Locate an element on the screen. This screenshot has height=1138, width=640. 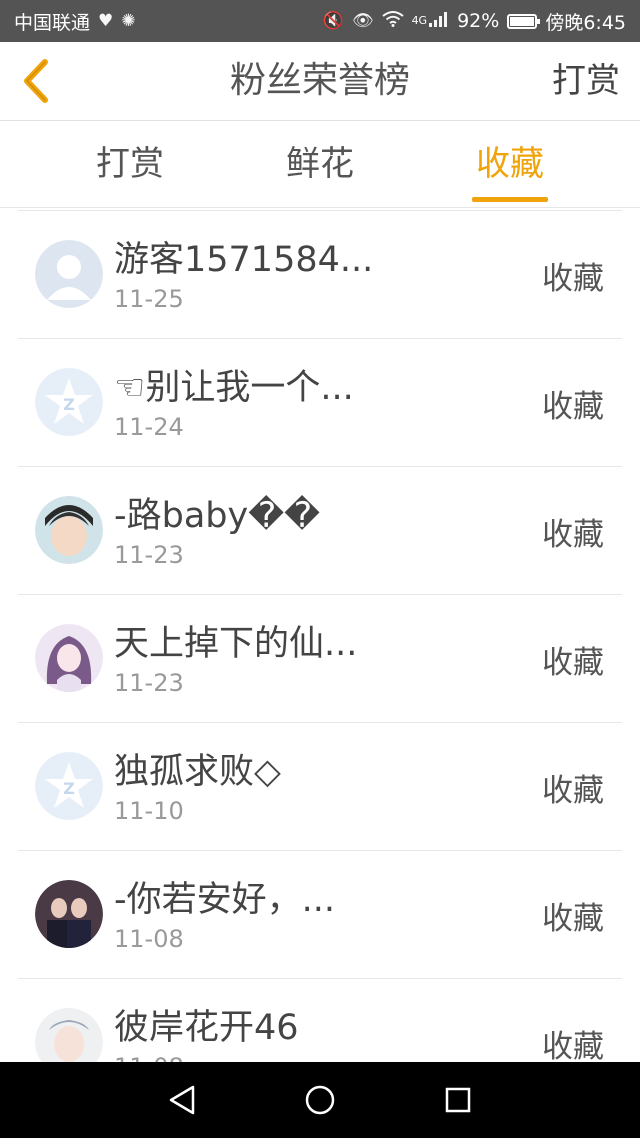
fan-date: 11-08 is located at coordinates (149, 939).